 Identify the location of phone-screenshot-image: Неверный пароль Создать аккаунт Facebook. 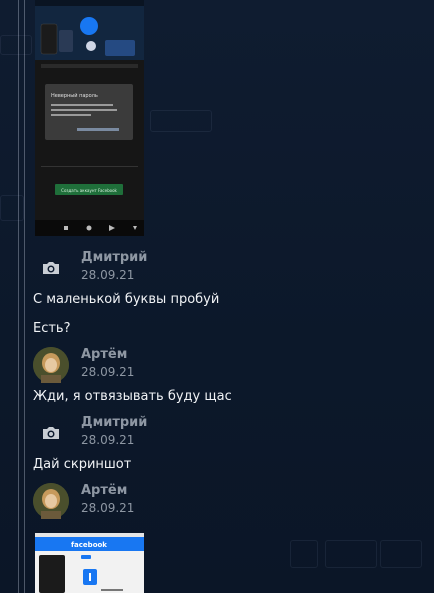
(89, 118).